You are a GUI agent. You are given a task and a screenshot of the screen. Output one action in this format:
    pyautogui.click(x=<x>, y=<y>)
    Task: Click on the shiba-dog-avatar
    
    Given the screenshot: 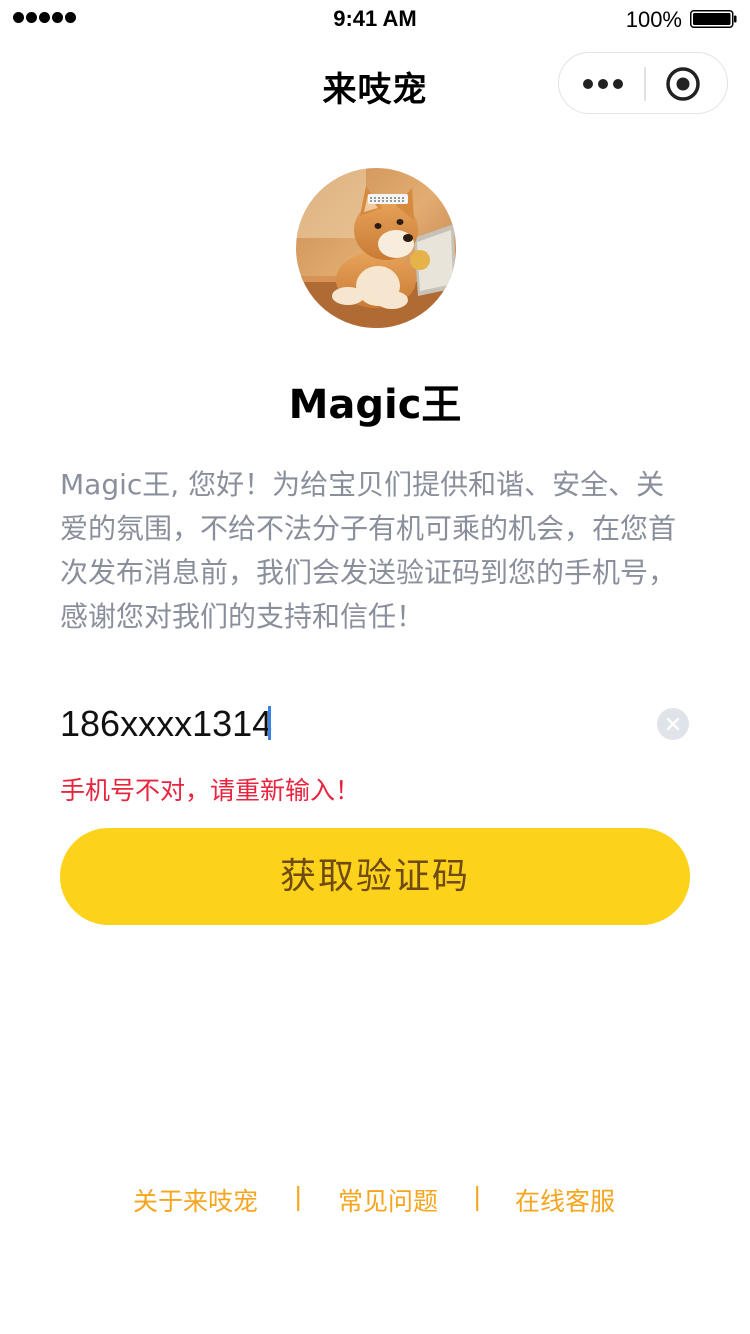 What is the action you would take?
    pyautogui.click(x=376, y=248)
    